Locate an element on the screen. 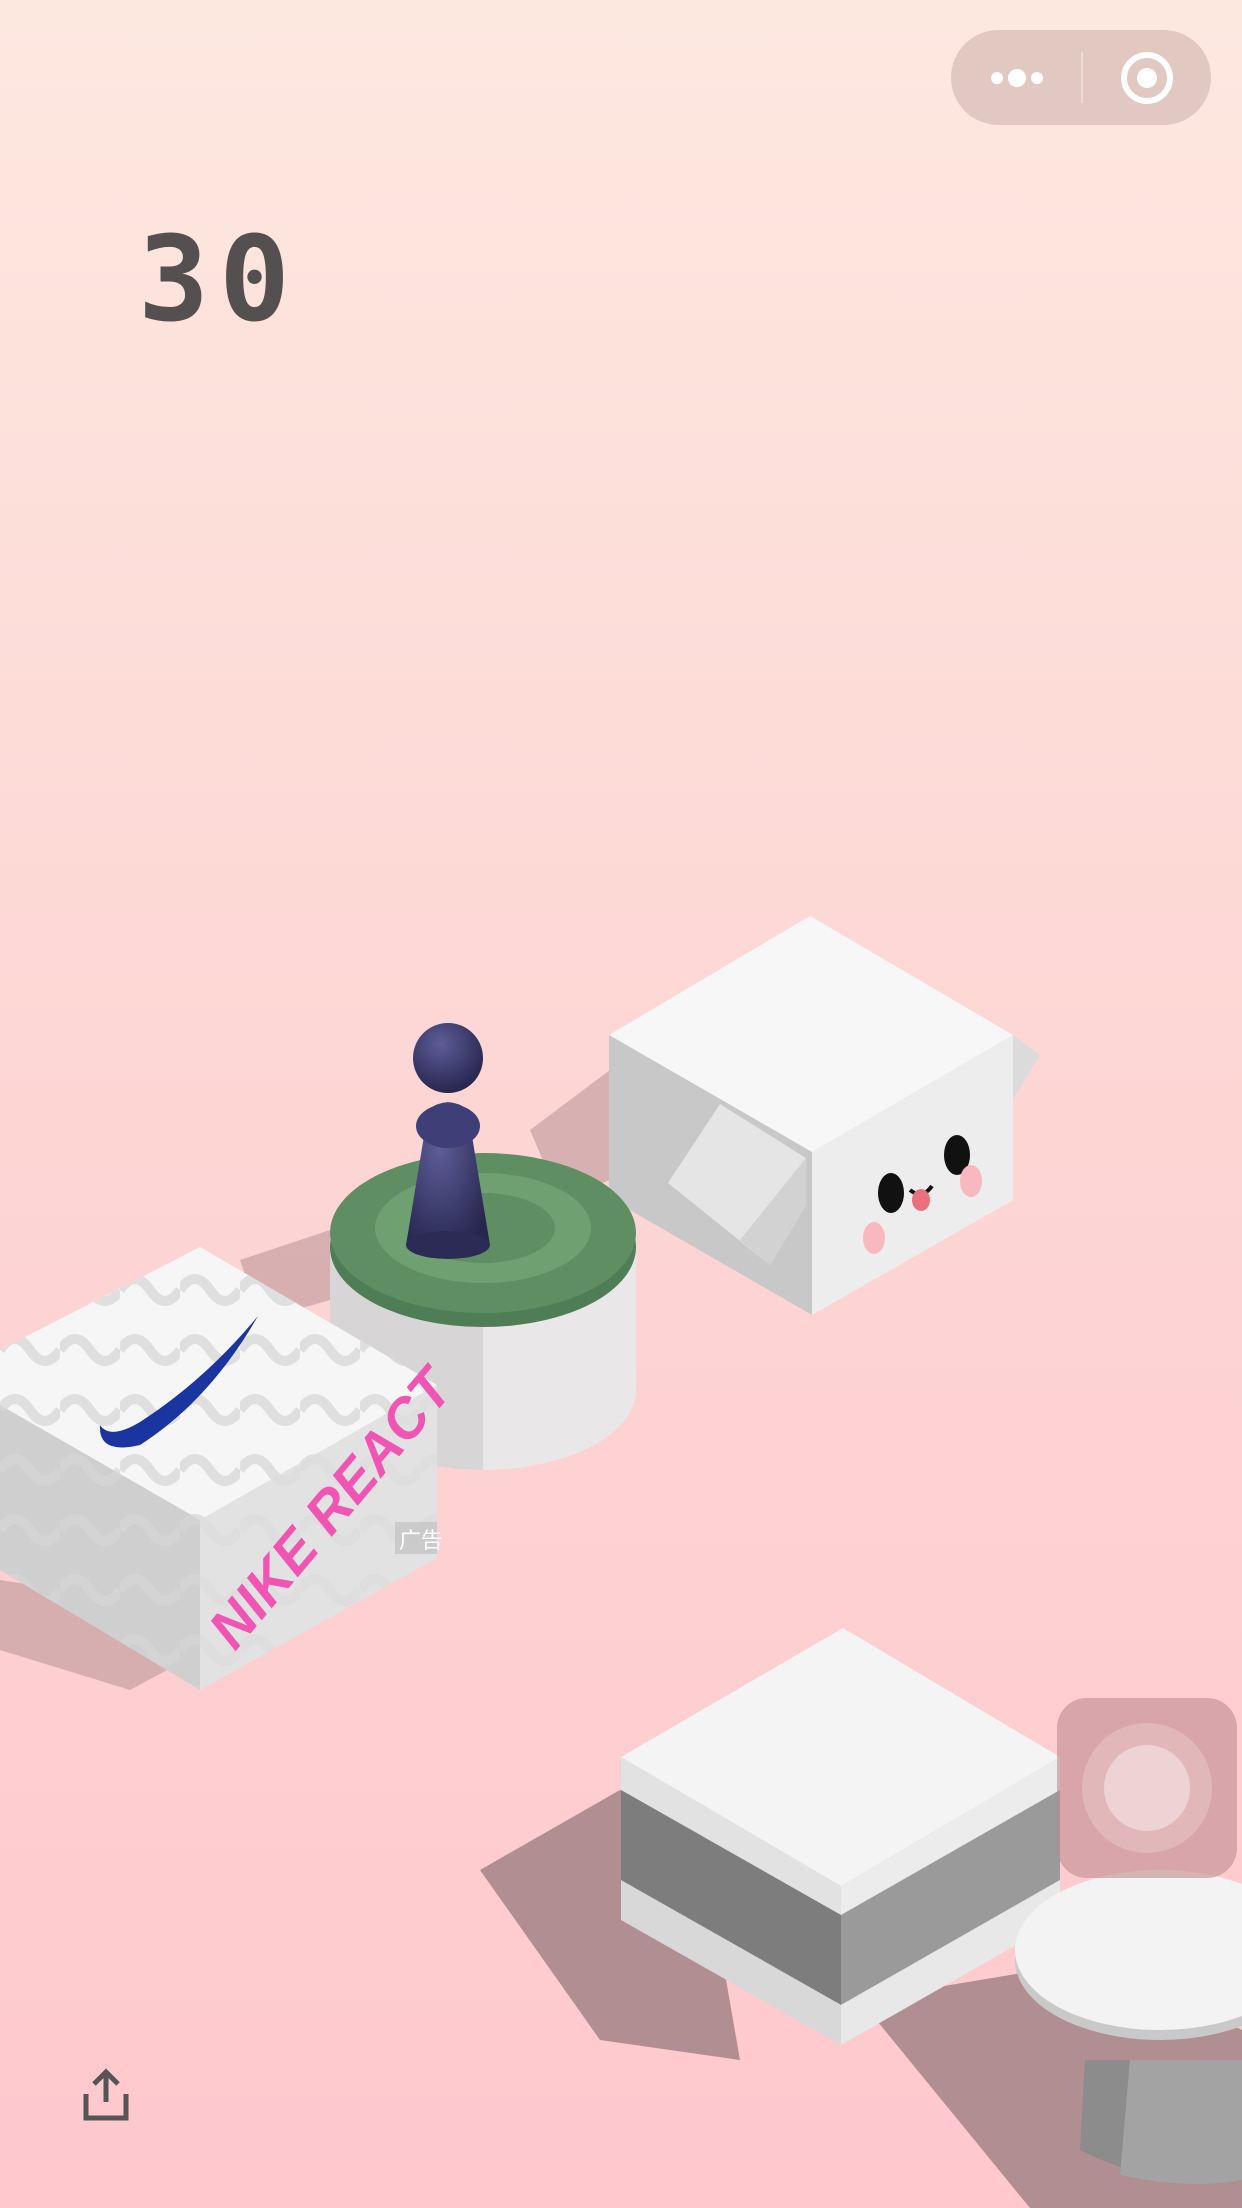  target-close-icon is located at coordinates (1147, 78).